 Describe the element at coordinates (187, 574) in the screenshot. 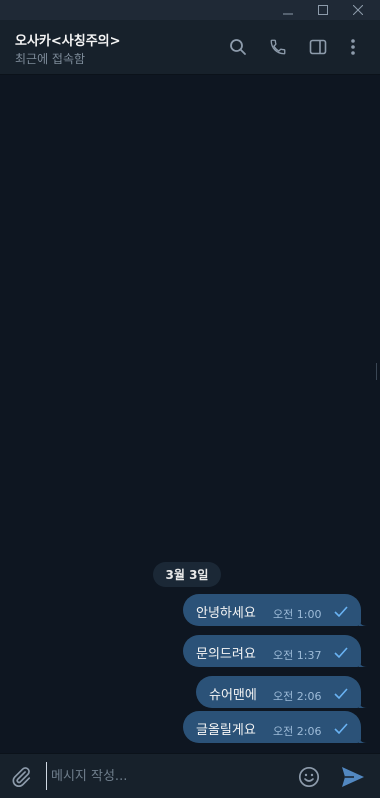

I see `date-divider: 3월 3일` at that location.